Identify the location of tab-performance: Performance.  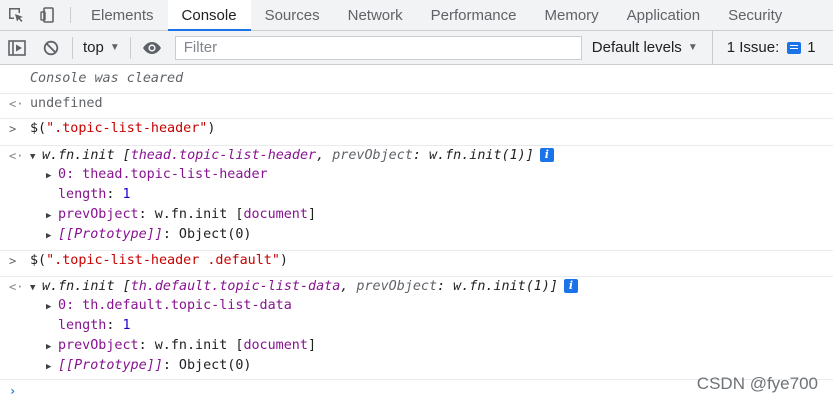
(474, 15).